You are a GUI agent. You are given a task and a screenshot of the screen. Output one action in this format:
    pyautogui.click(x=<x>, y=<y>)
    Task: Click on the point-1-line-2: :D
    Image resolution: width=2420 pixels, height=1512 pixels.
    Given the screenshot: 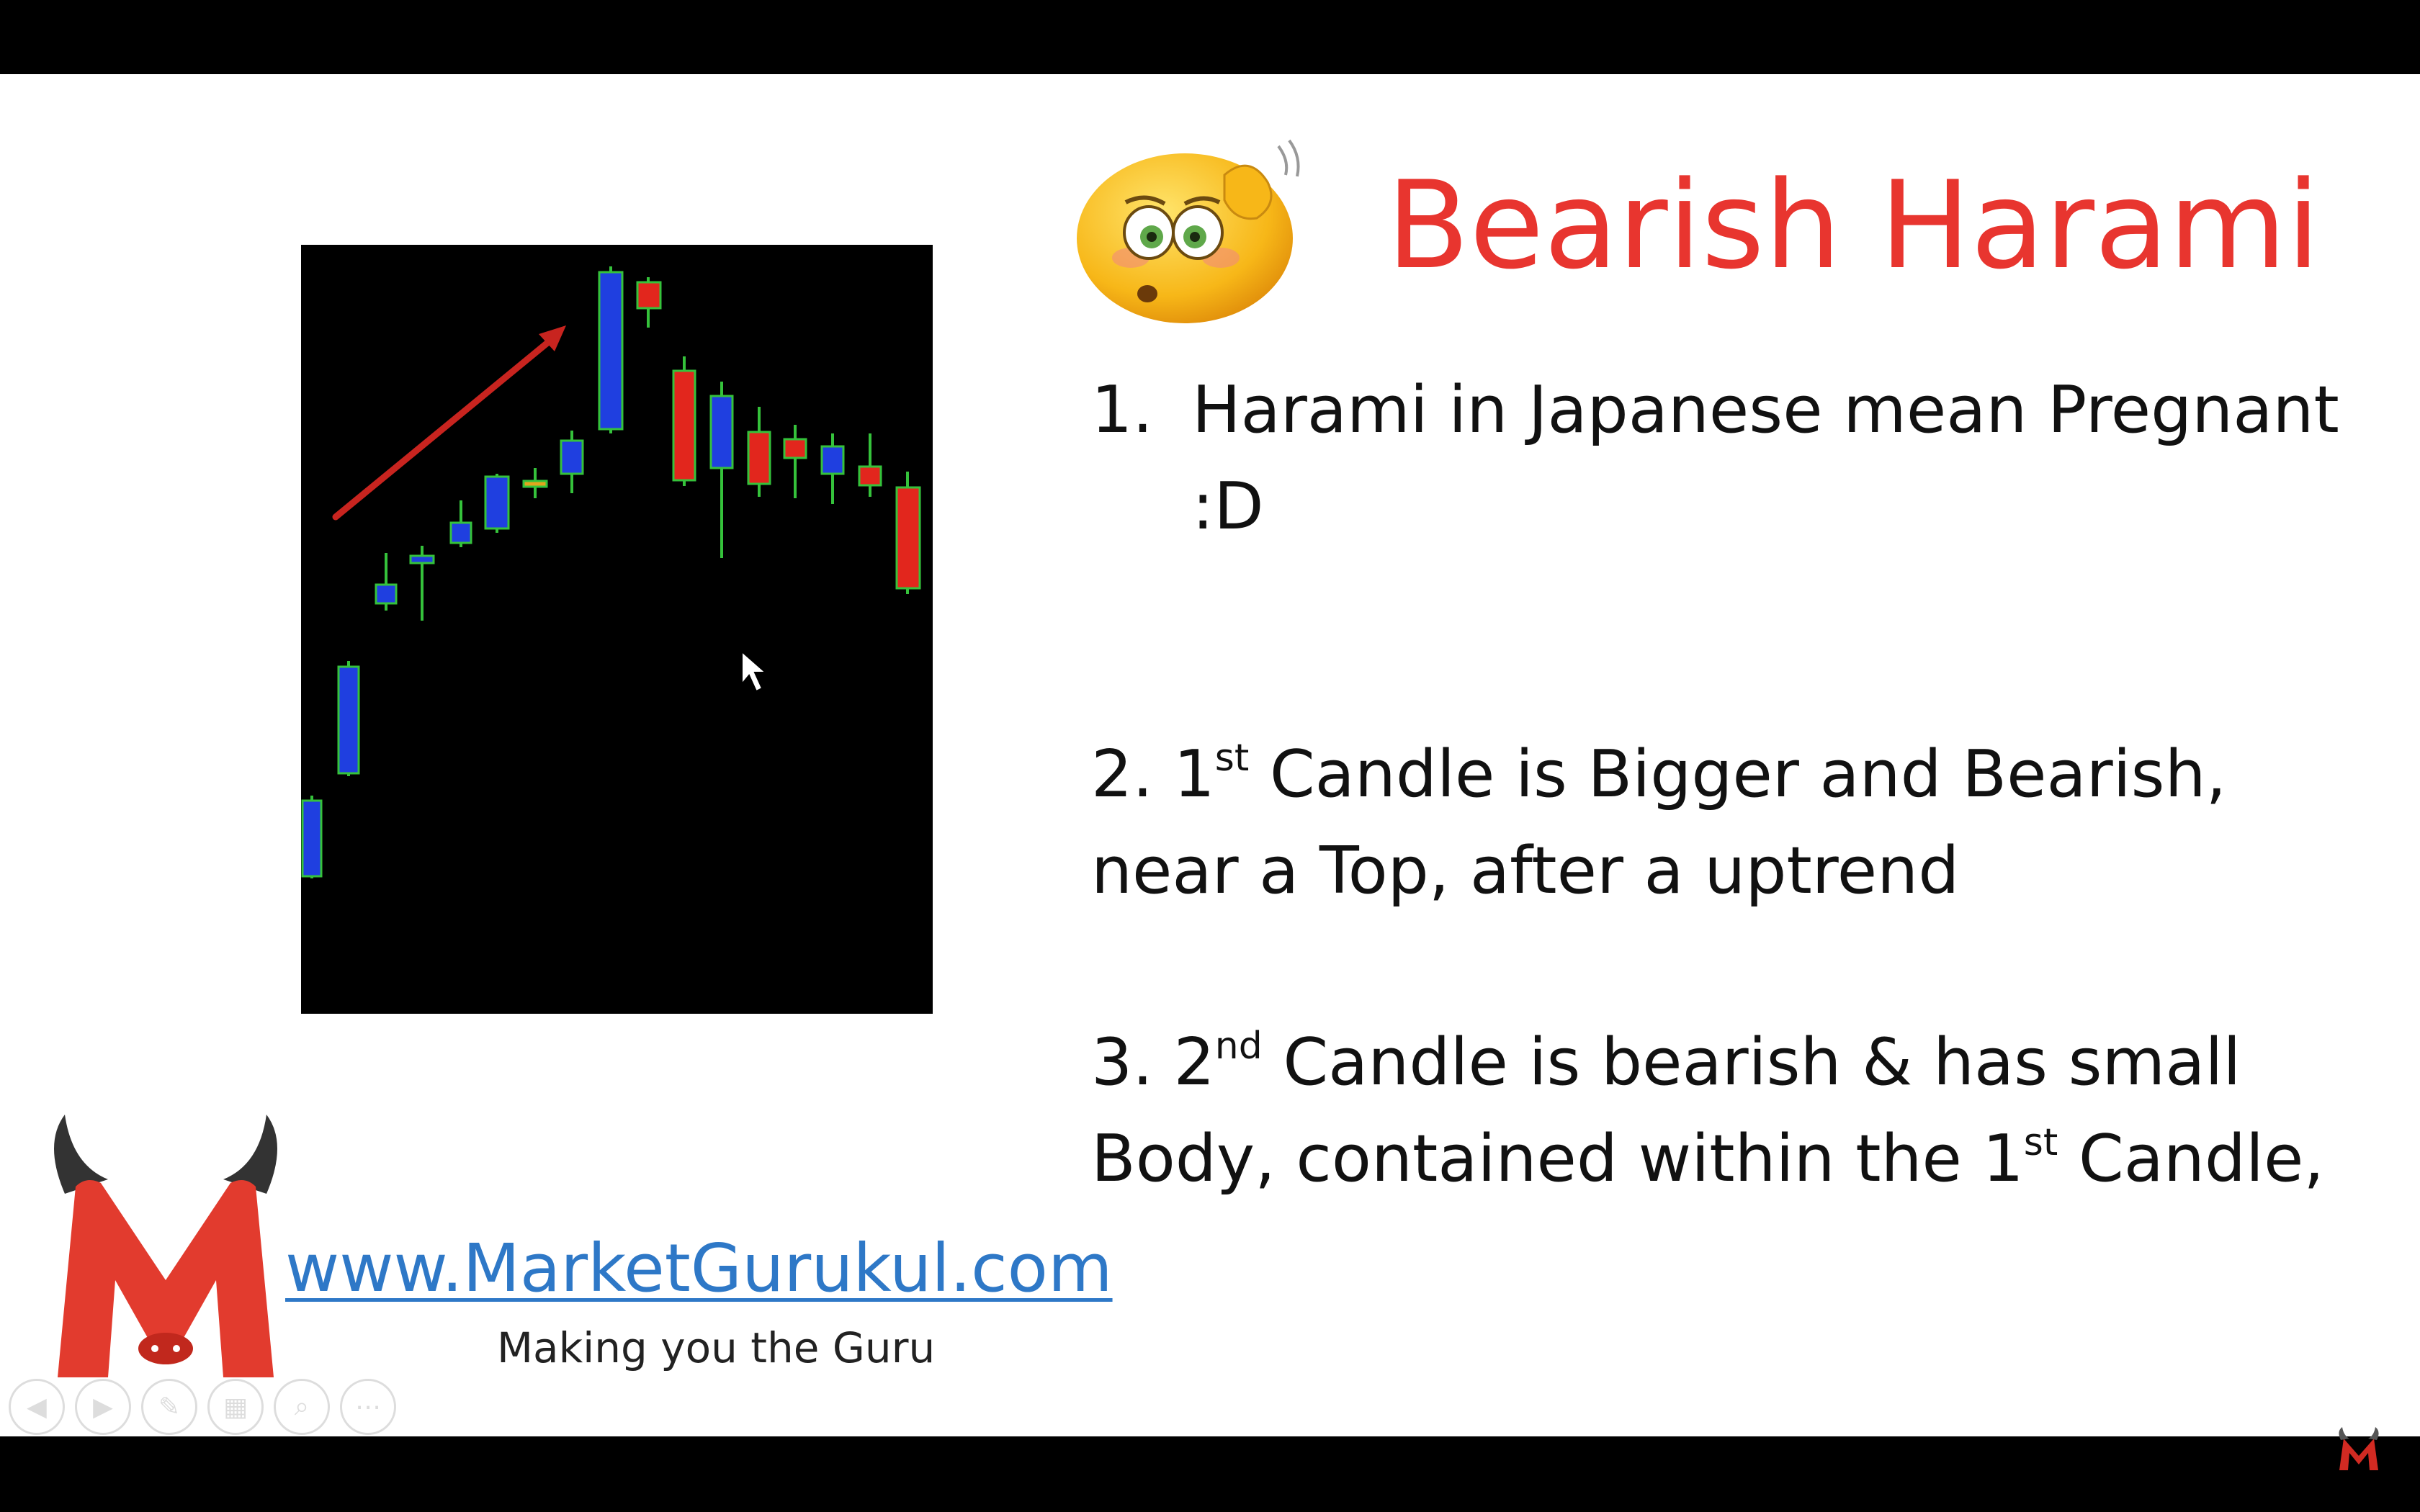 What is the action you would take?
    pyautogui.click(x=1228, y=506)
    